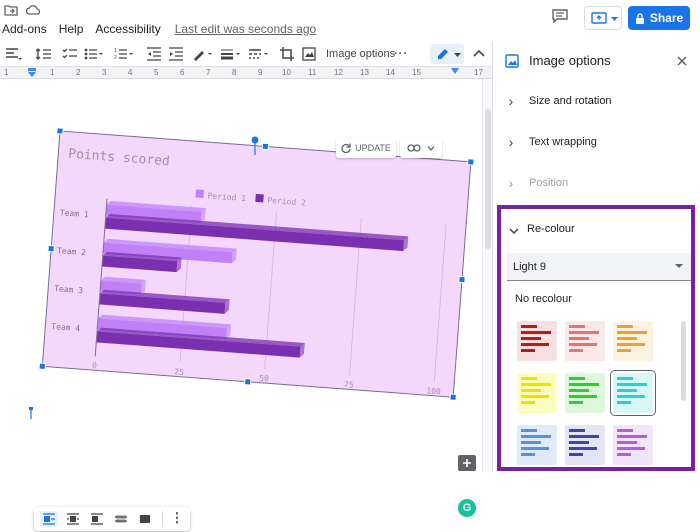  I want to click on line-spacing-icon, so click(44, 54).